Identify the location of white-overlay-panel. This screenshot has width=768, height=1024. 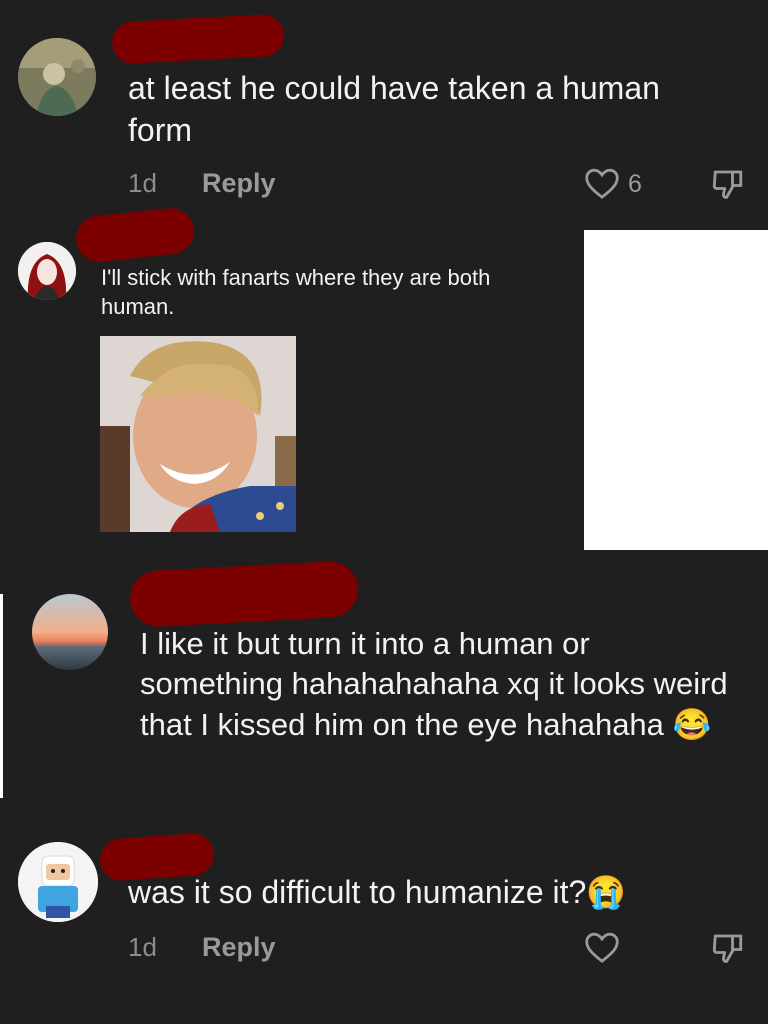
(676, 390).